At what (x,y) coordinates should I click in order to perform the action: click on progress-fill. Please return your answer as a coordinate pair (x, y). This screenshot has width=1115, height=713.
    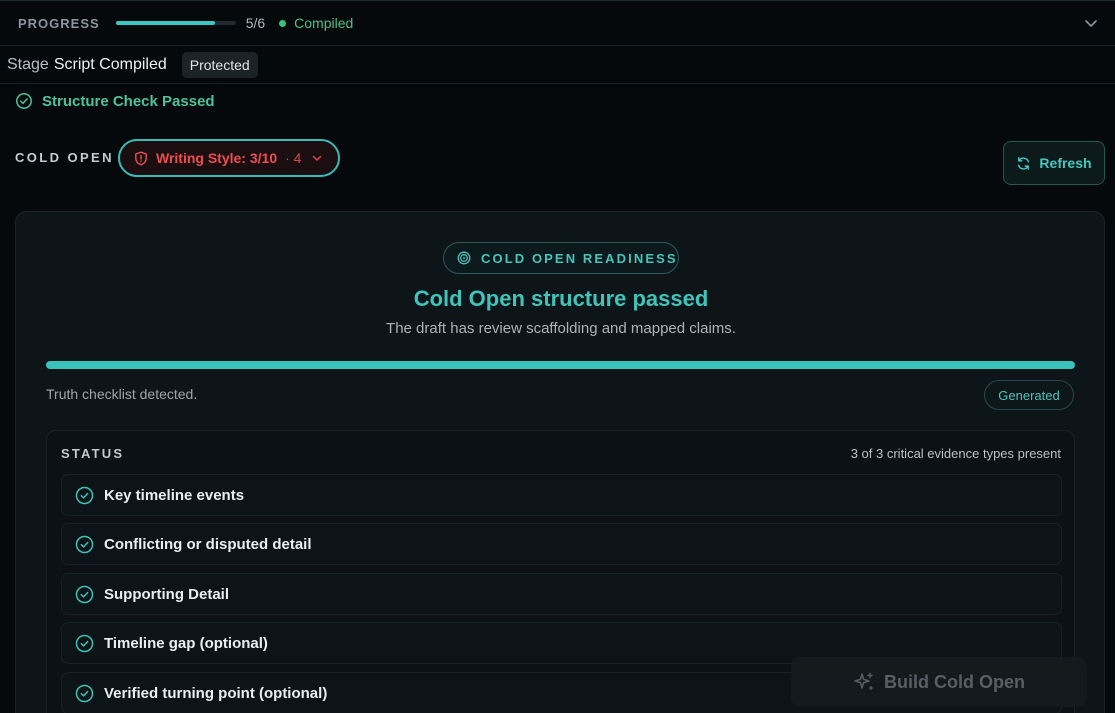
    Looking at the image, I should click on (165, 23).